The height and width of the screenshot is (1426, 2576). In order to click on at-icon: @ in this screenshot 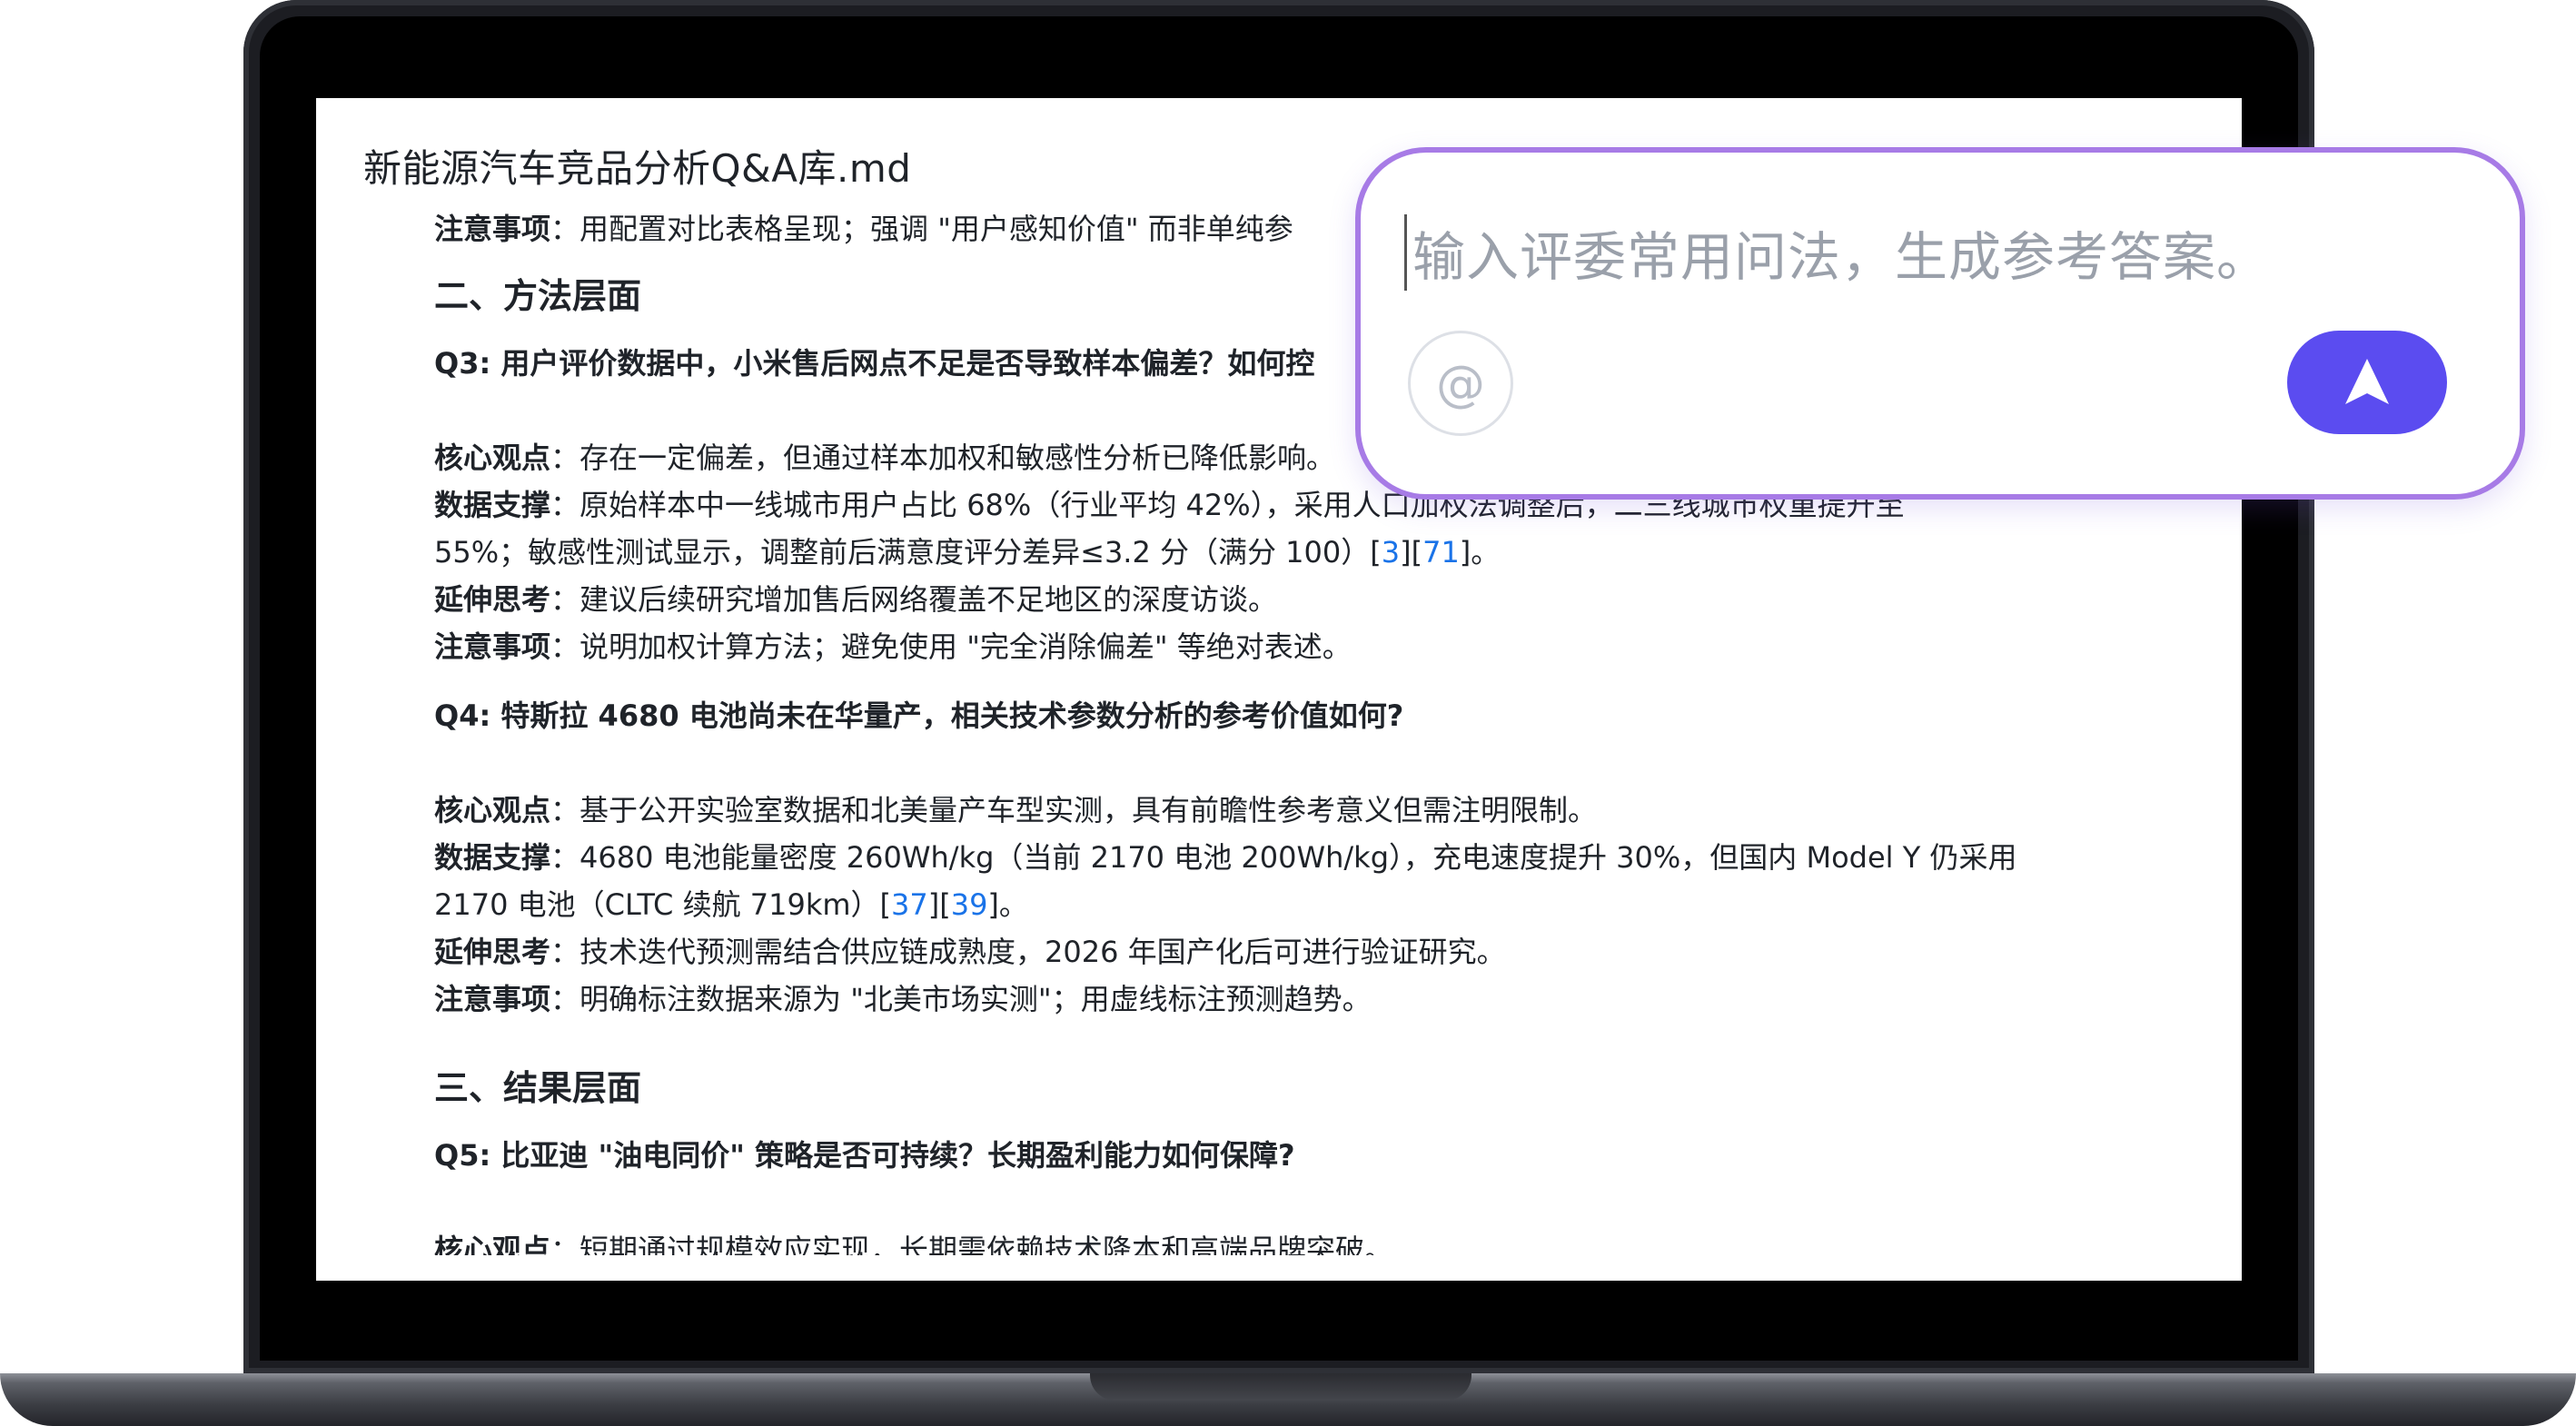, I will do `click(1460, 383)`.